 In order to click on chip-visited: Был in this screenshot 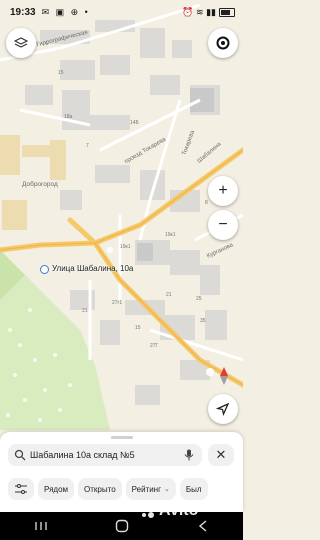, I will do `click(193, 489)`.